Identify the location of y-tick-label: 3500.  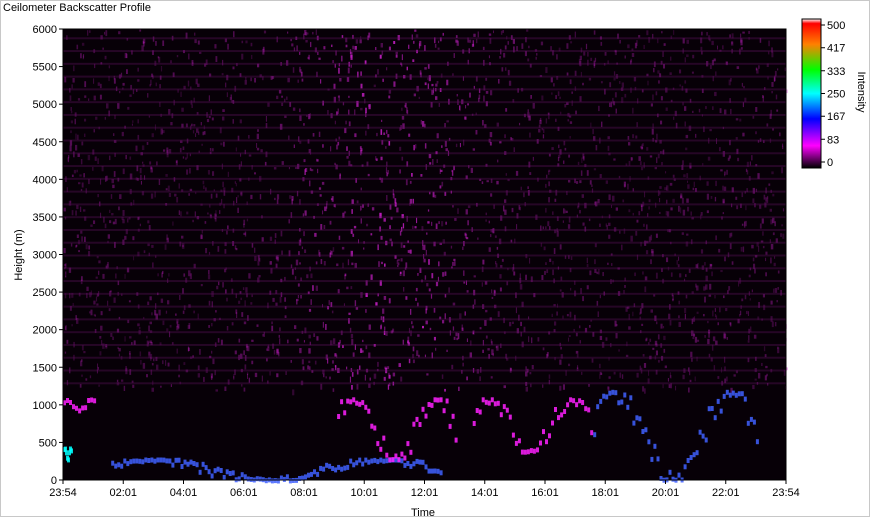
(45, 218).